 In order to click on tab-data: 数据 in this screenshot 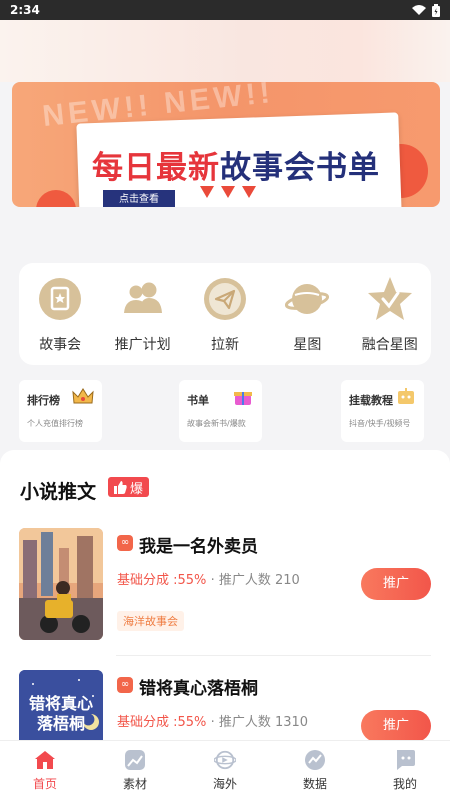, I will do `click(315, 770)`.